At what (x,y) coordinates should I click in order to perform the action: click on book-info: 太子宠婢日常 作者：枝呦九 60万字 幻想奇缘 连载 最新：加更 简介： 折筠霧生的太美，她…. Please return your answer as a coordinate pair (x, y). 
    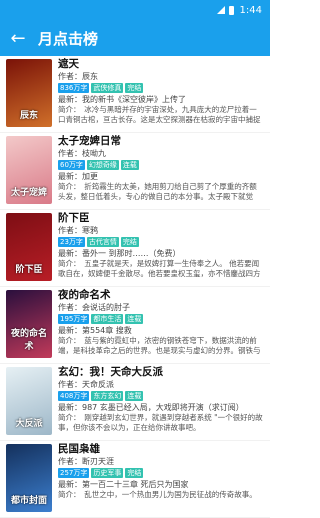
    Looking at the image, I should click on (161, 168).